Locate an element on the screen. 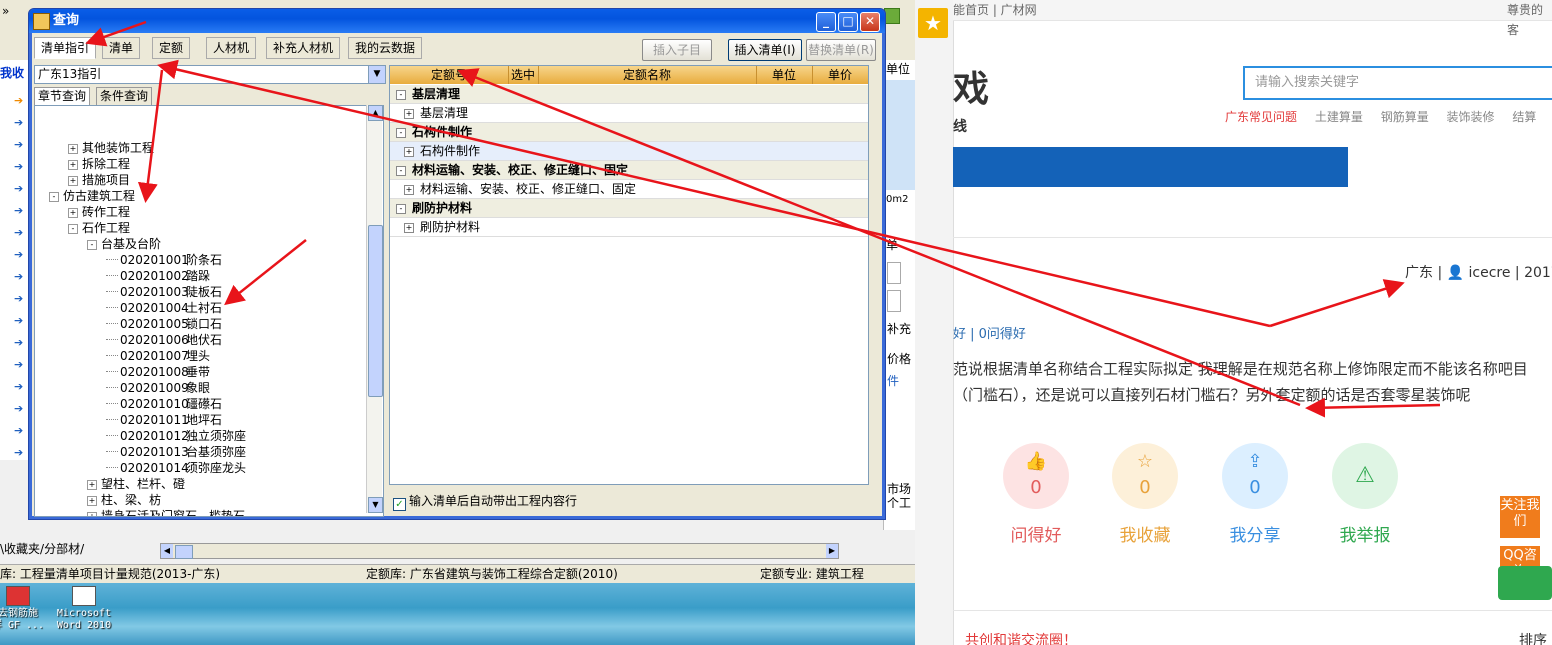 Image resolution: width=1552 pixels, height=645 pixels. tree-node: 020201008垂带 is located at coordinates (158, 372).